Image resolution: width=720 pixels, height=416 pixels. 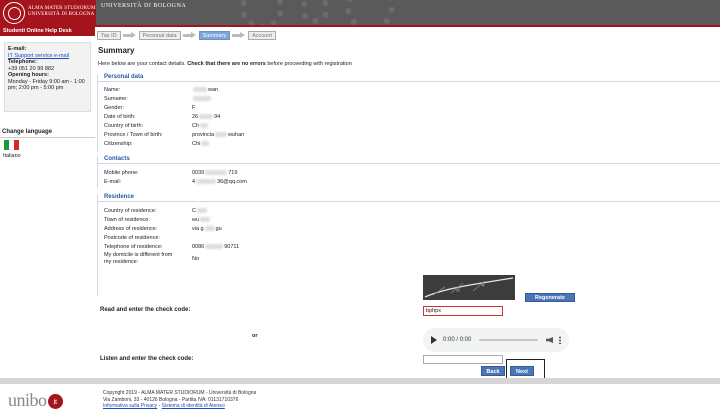 What do you see at coordinates (35, 400) in the screenshot?
I see `unibo-logo: unibo it` at bounding box center [35, 400].